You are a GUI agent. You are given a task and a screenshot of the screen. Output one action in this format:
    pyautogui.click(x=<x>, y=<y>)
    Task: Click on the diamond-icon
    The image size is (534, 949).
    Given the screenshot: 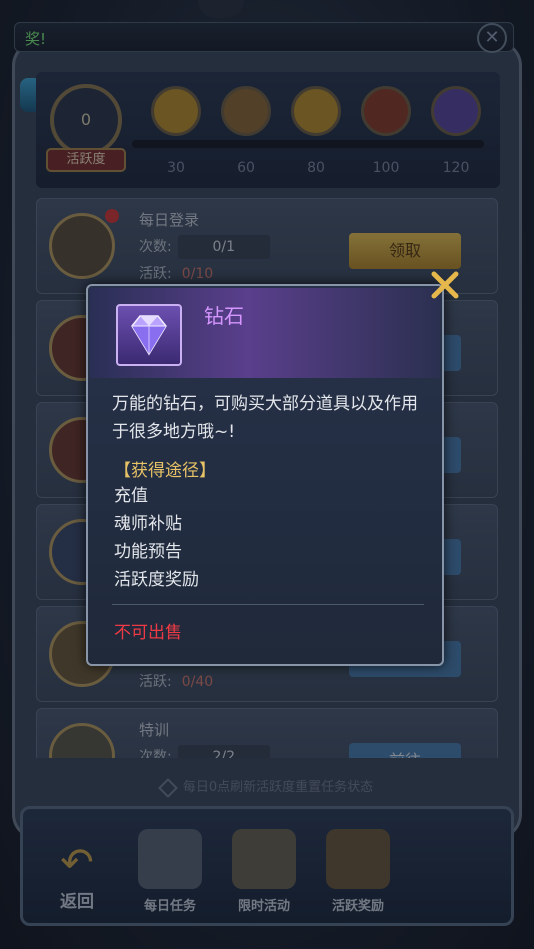 What is the action you would take?
    pyautogui.click(x=149, y=335)
    